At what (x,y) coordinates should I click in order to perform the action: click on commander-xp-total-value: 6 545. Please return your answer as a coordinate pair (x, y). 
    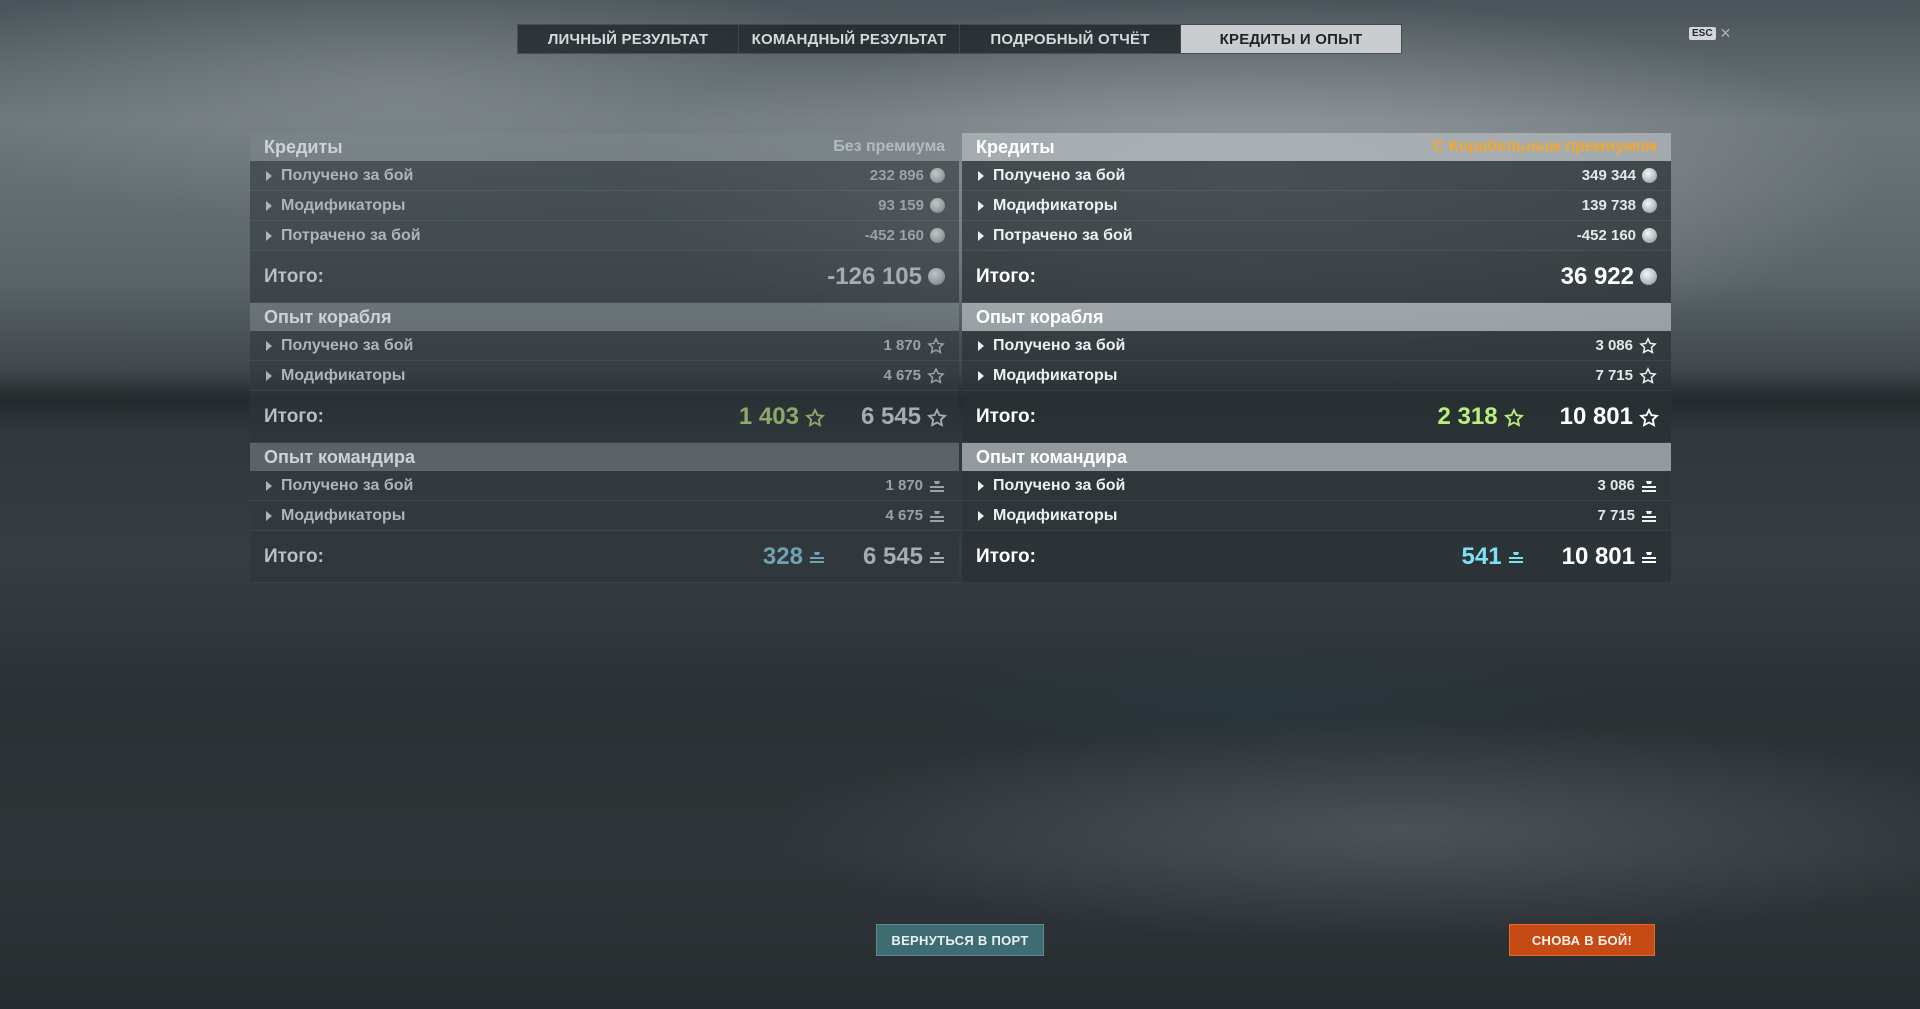
    Looking at the image, I should click on (904, 557).